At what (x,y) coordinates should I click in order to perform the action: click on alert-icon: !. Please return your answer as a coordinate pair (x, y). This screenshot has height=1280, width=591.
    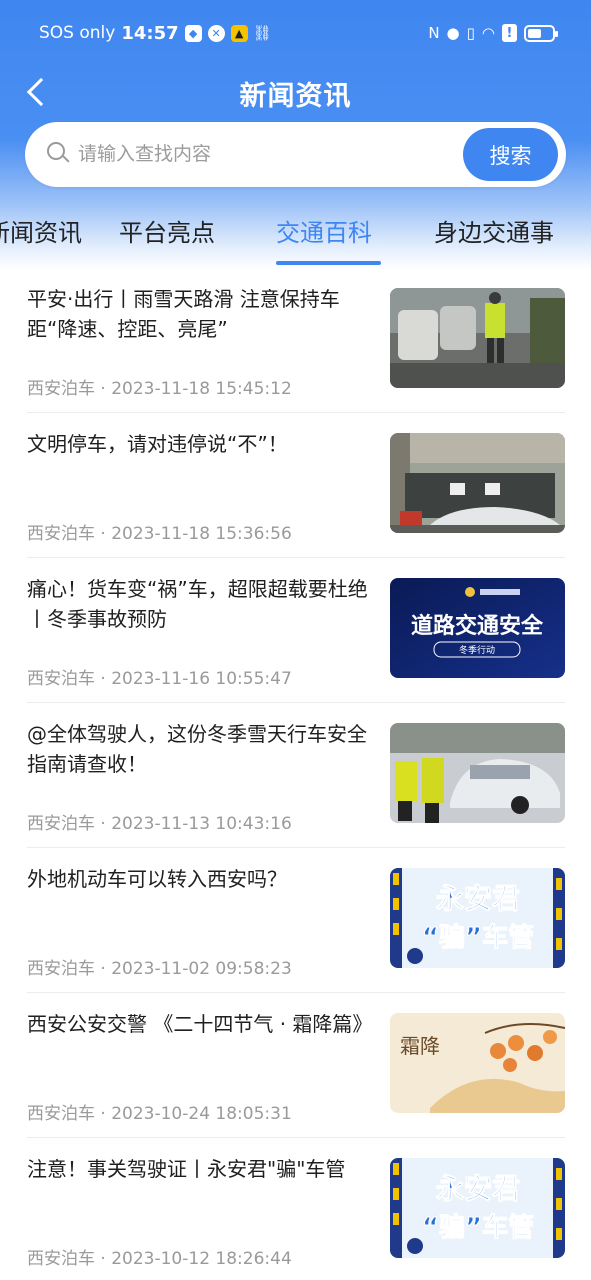
    Looking at the image, I should click on (509, 33).